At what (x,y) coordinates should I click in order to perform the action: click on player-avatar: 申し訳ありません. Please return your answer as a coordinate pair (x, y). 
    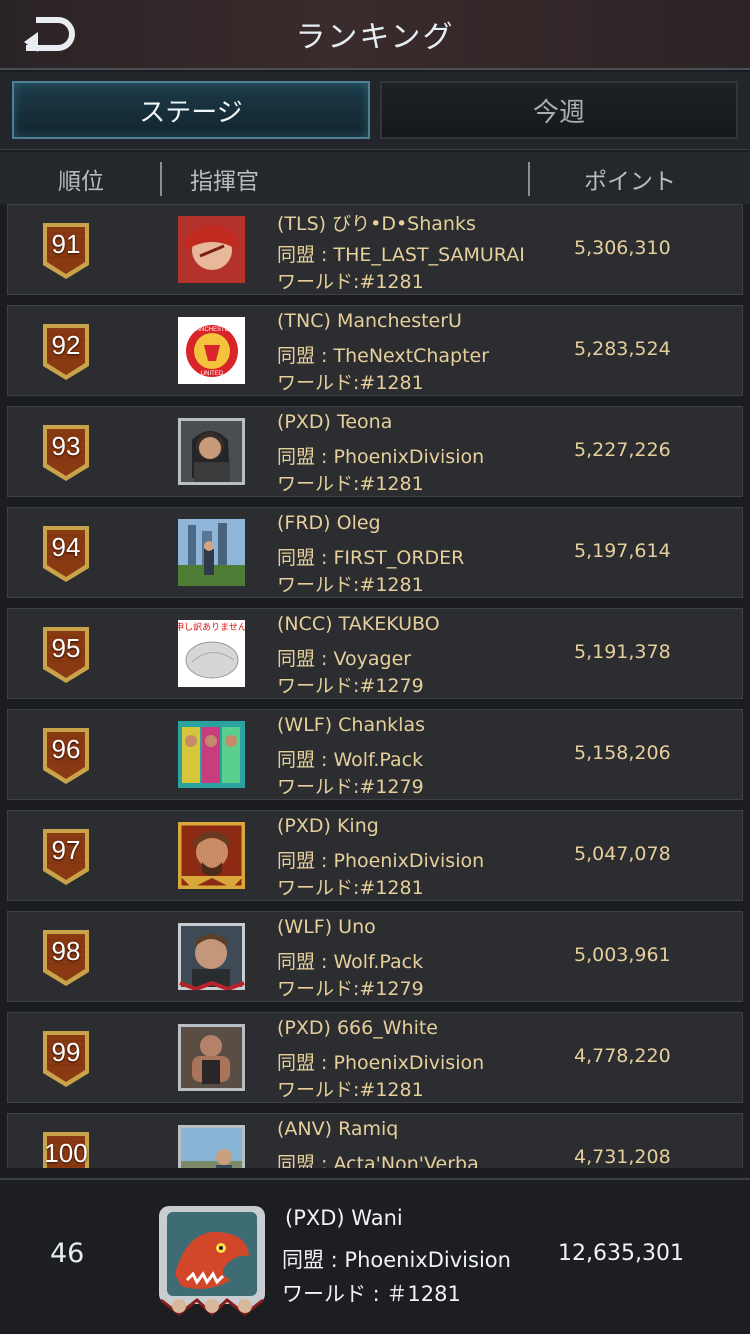
    Looking at the image, I should click on (211, 653).